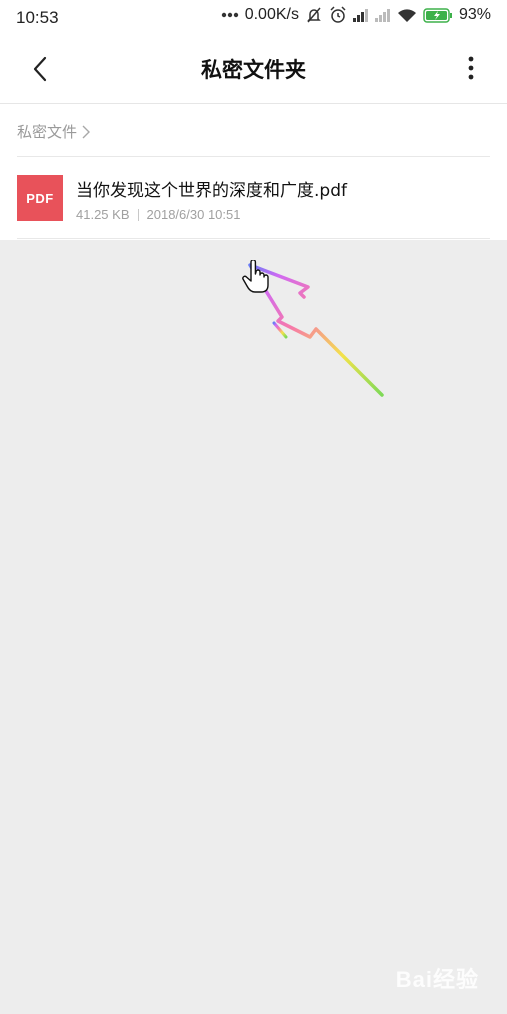 This screenshot has width=507, height=1014. Describe the element at coordinates (211, 191) in the screenshot. I see `file-name: 当你发现这个世界的深度和广度.pdf` at that location.